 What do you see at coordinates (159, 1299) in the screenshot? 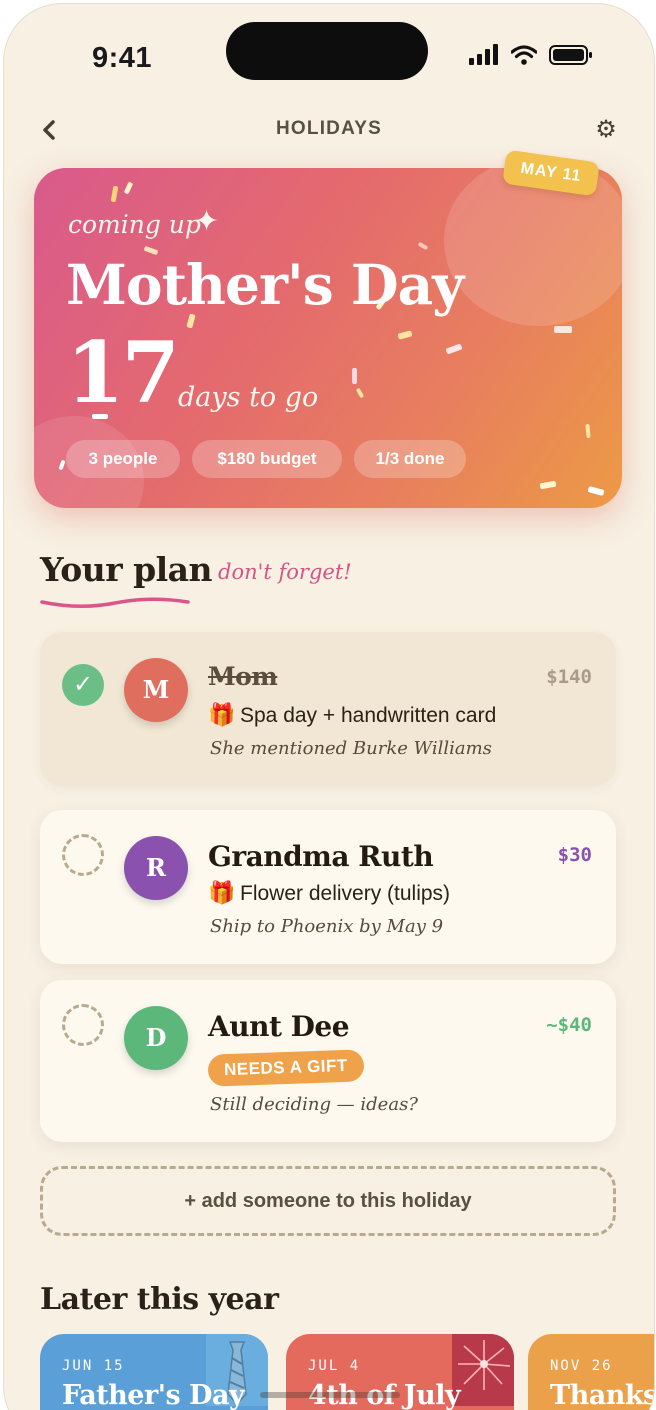
I see `later-heading: Later this year` at bounding box center [159, 1299].